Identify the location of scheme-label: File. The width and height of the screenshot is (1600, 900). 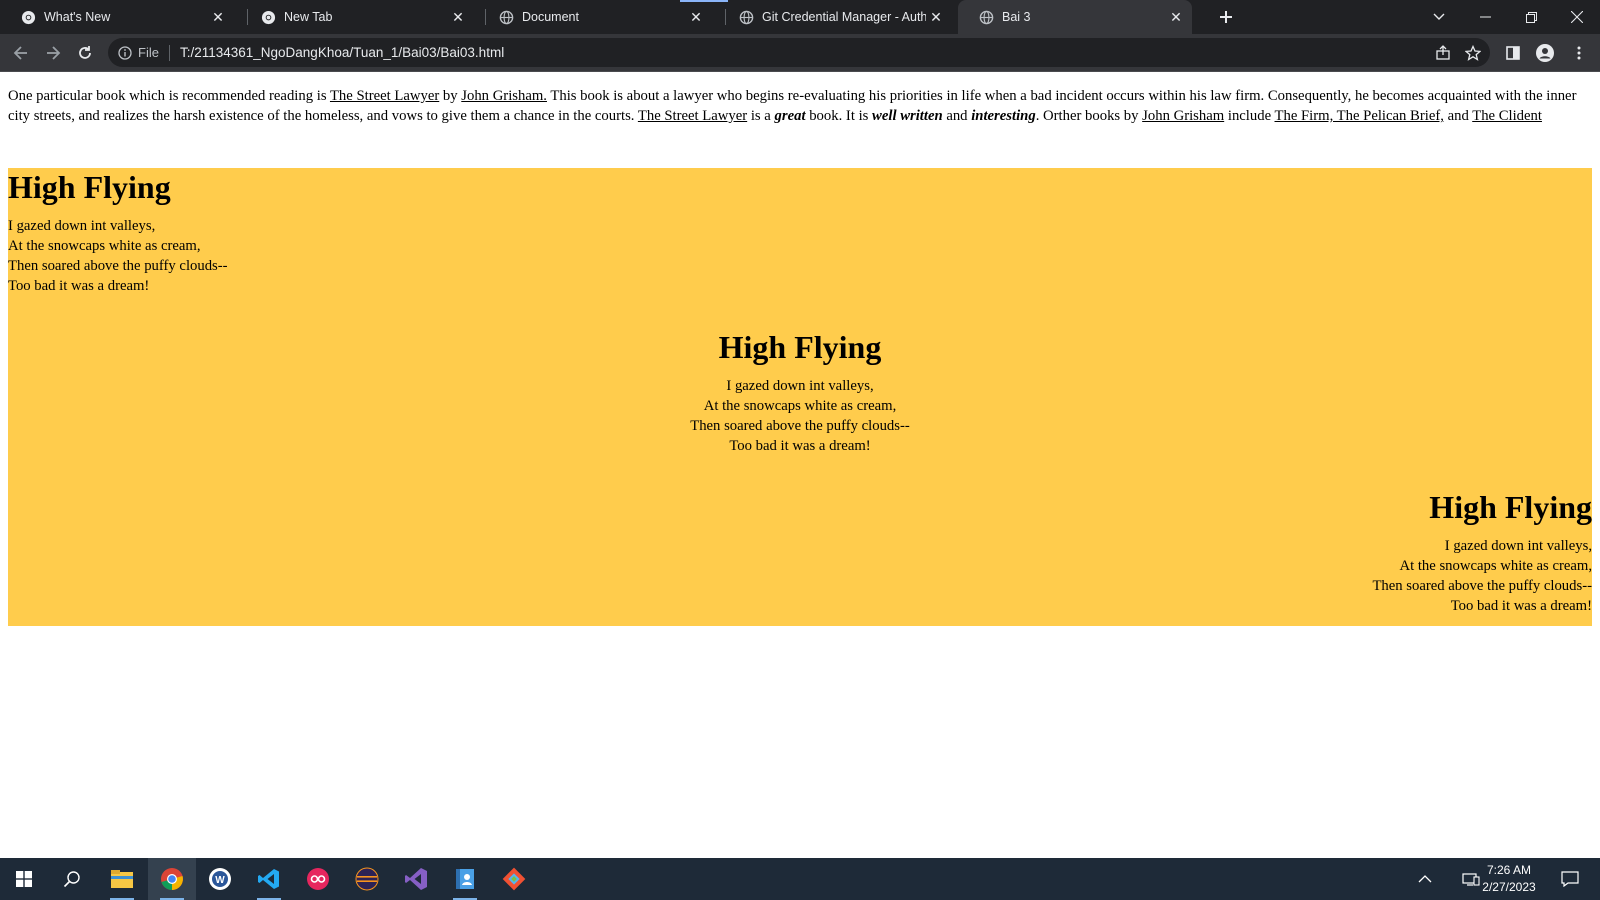
(148, 52).